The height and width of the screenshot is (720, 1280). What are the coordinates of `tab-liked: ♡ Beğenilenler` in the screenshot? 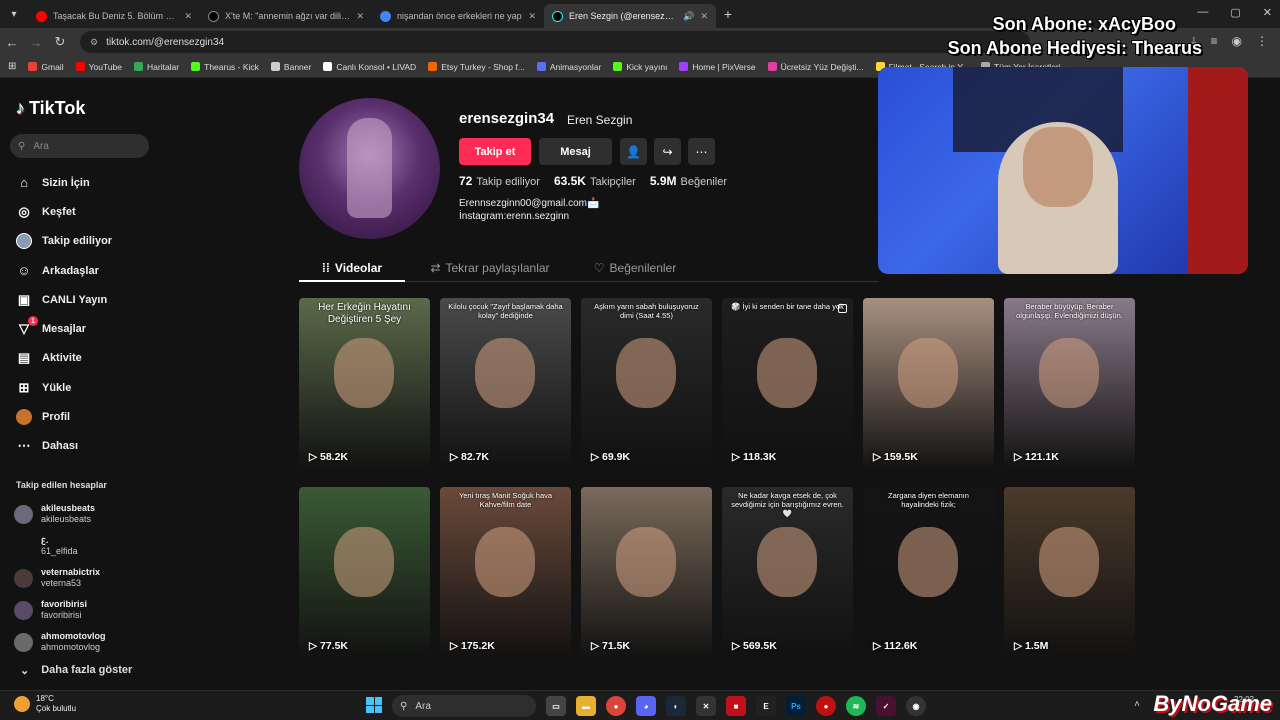 It's located at (635, 267).